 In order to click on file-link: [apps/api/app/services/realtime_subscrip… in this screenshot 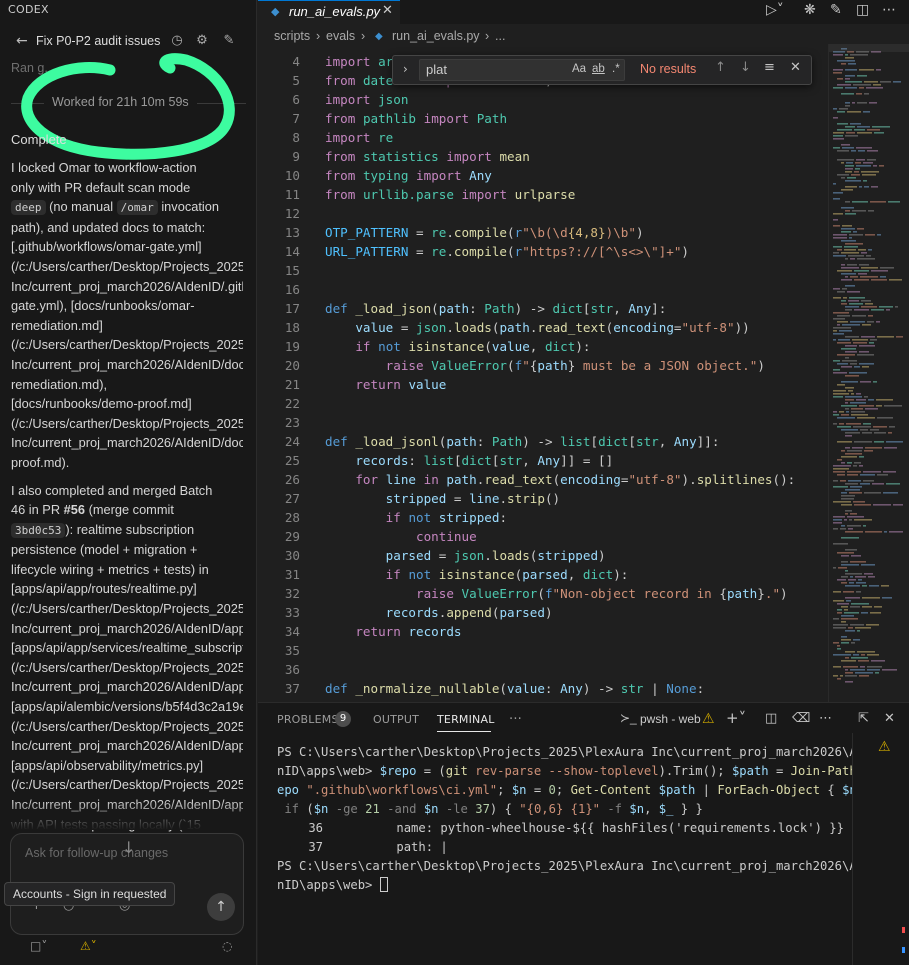, I will do `click(127, 648)`.